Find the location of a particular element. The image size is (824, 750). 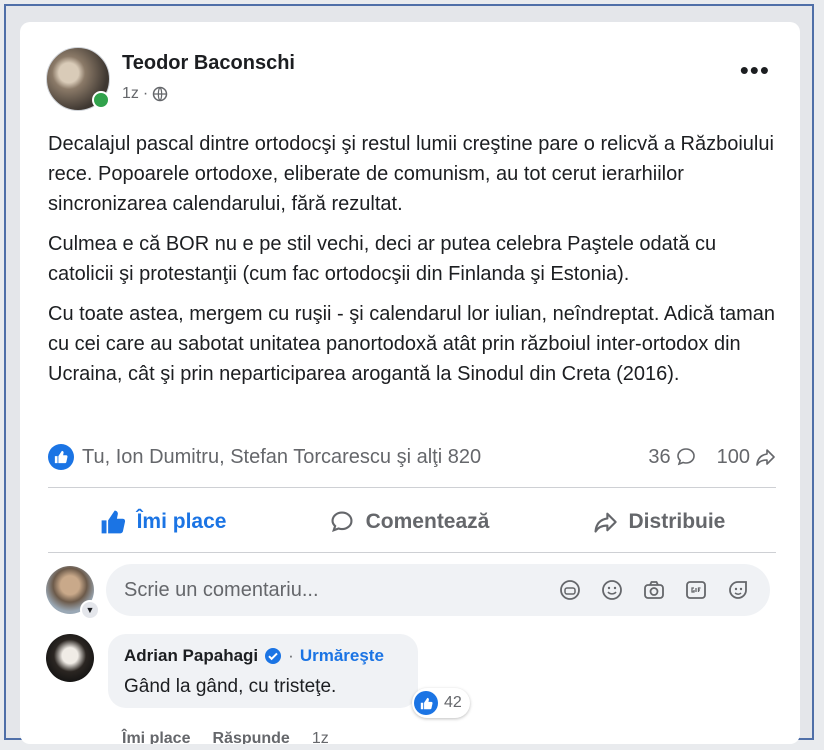

globe-icon is located at coordinates (160, 94).